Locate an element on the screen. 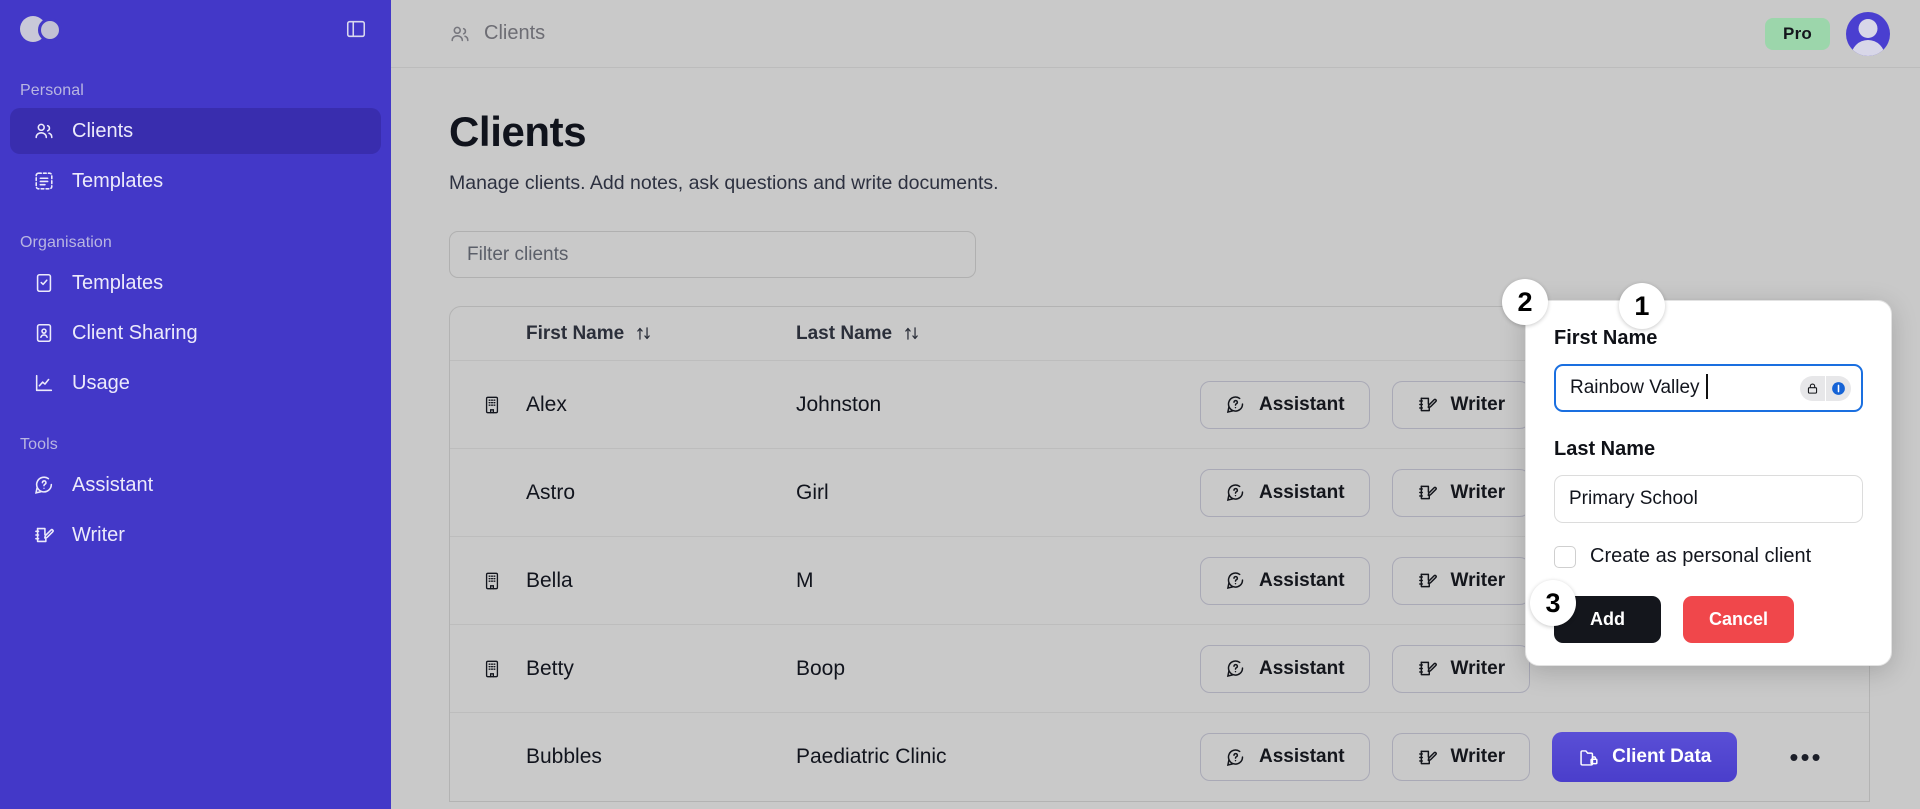 This screenshot has height=809, width=1920. lock-icon is located at coordinates (1812, 388).